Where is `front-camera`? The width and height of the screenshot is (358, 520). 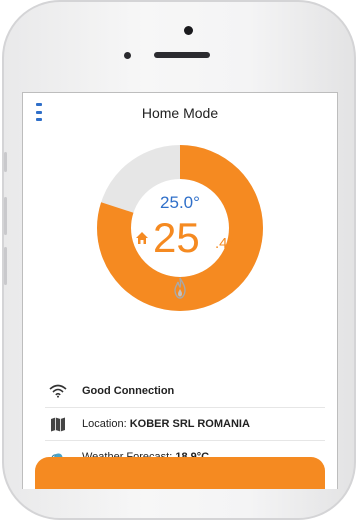 front-camera is located at coordinates (188, 30).